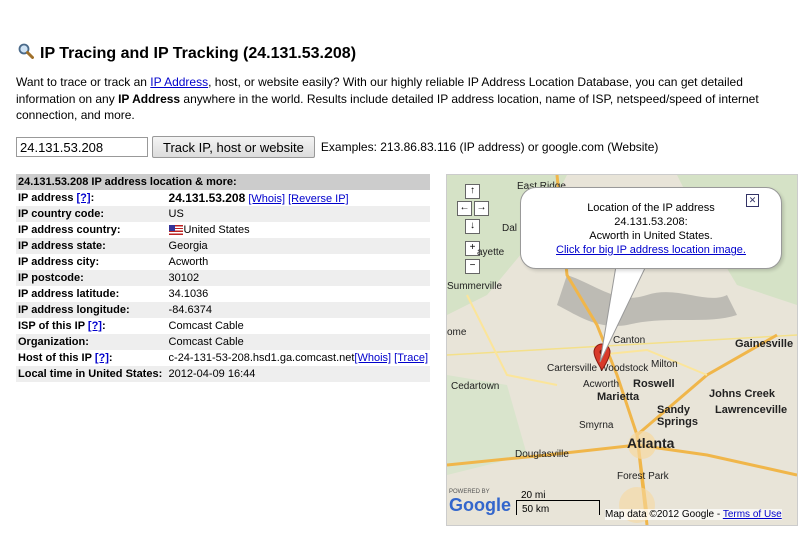  Describe the element at coordinates (751, 410) in the screenshot. I see `map-label: Lawrenceville` at that location.